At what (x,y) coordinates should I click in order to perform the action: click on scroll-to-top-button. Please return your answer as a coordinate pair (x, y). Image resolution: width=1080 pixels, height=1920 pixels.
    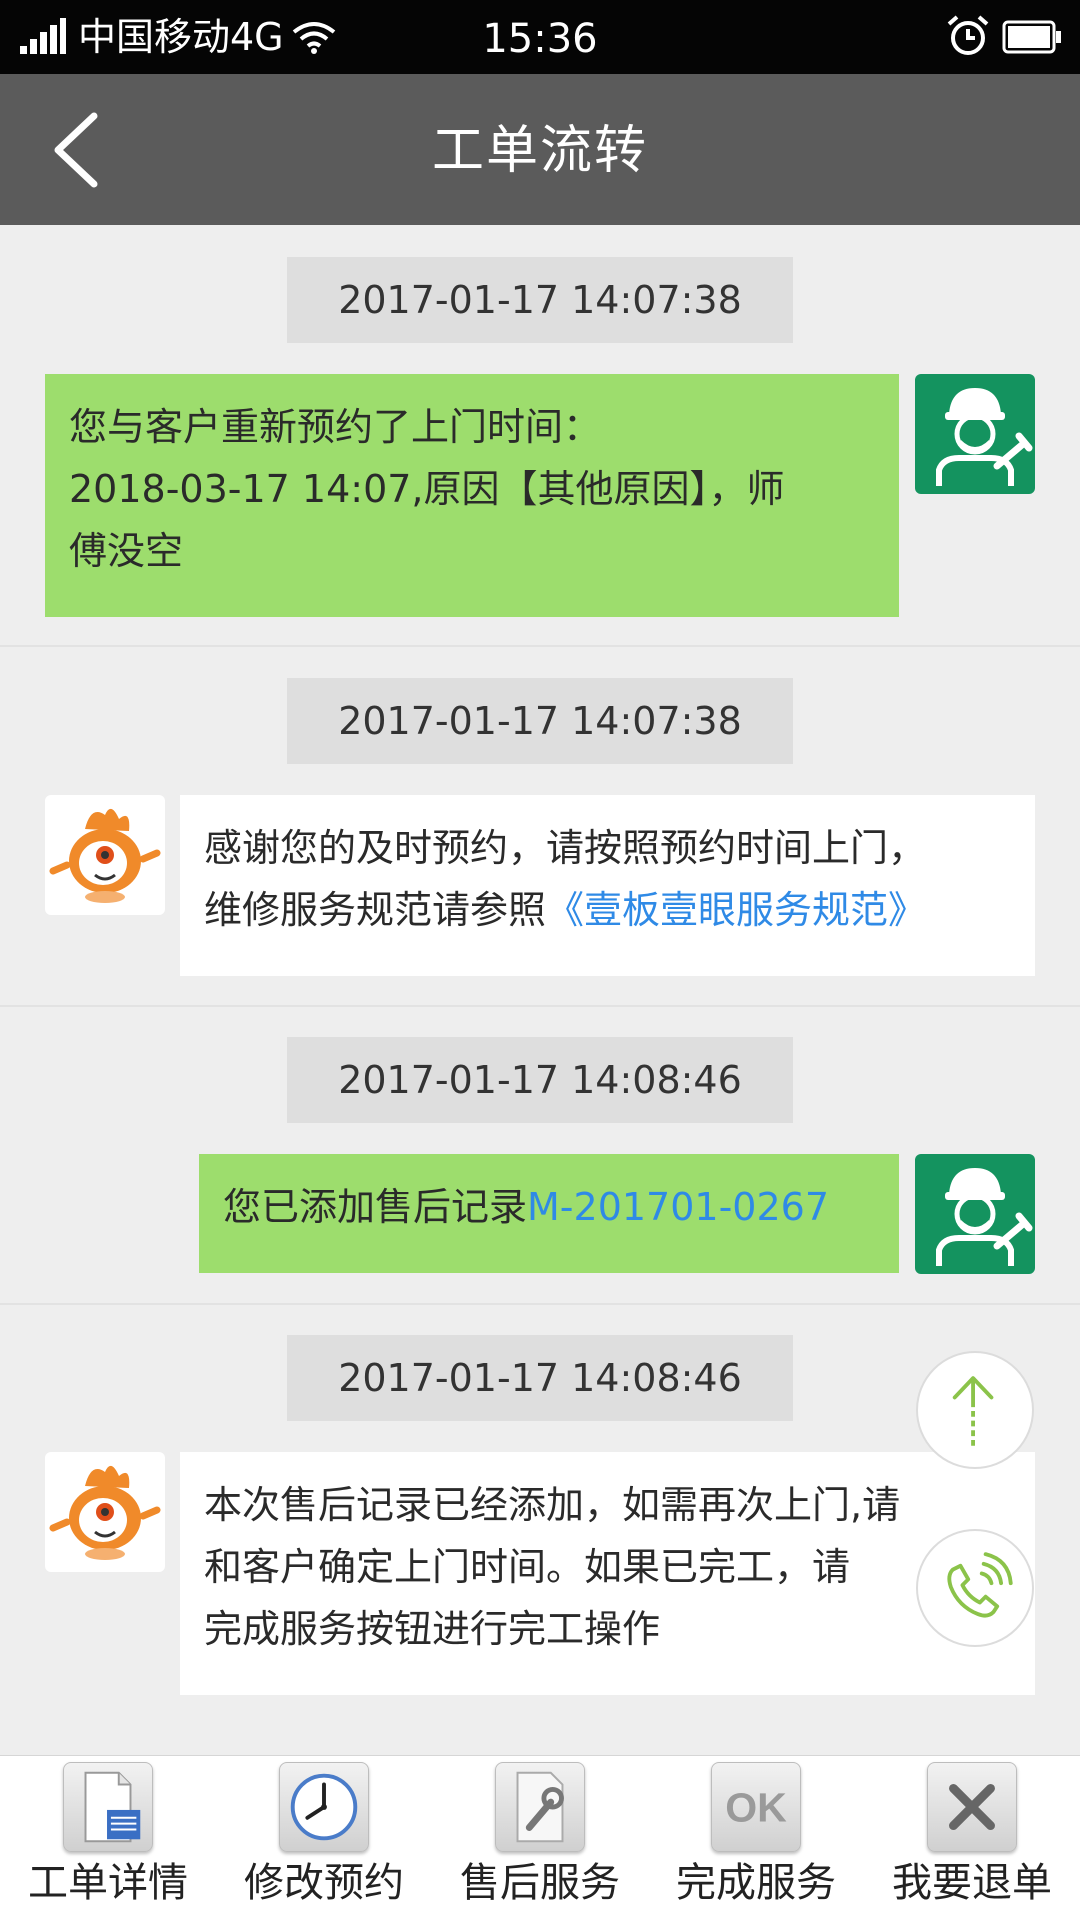
    Looking at the image, I should click on (975, 1410).